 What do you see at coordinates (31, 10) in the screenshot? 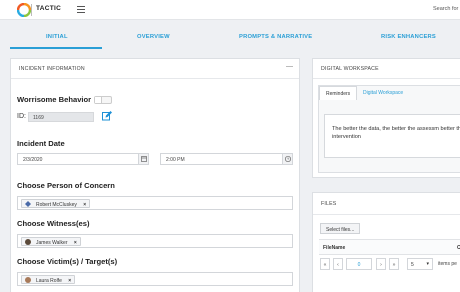
I see `brand-divider` at bounding box center [31, 10].